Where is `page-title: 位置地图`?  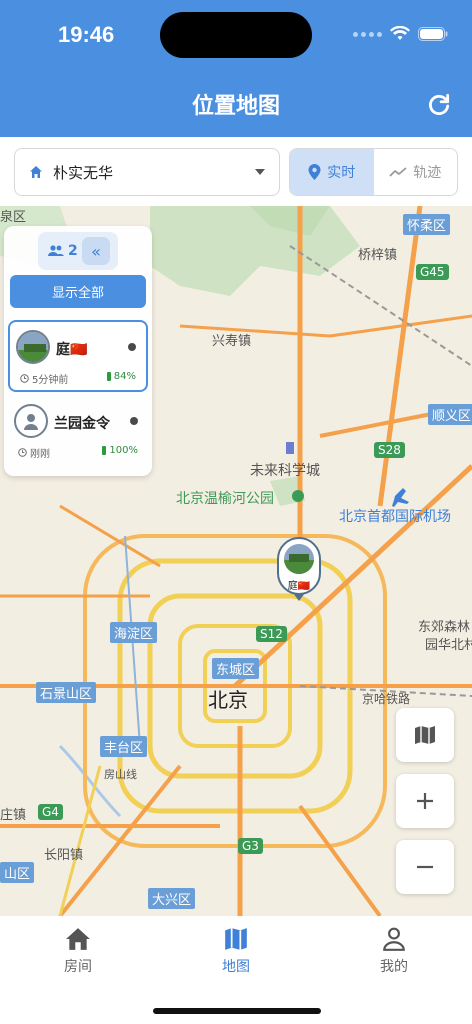
page-title: 位置地图 is located at coordinates (235, 106).